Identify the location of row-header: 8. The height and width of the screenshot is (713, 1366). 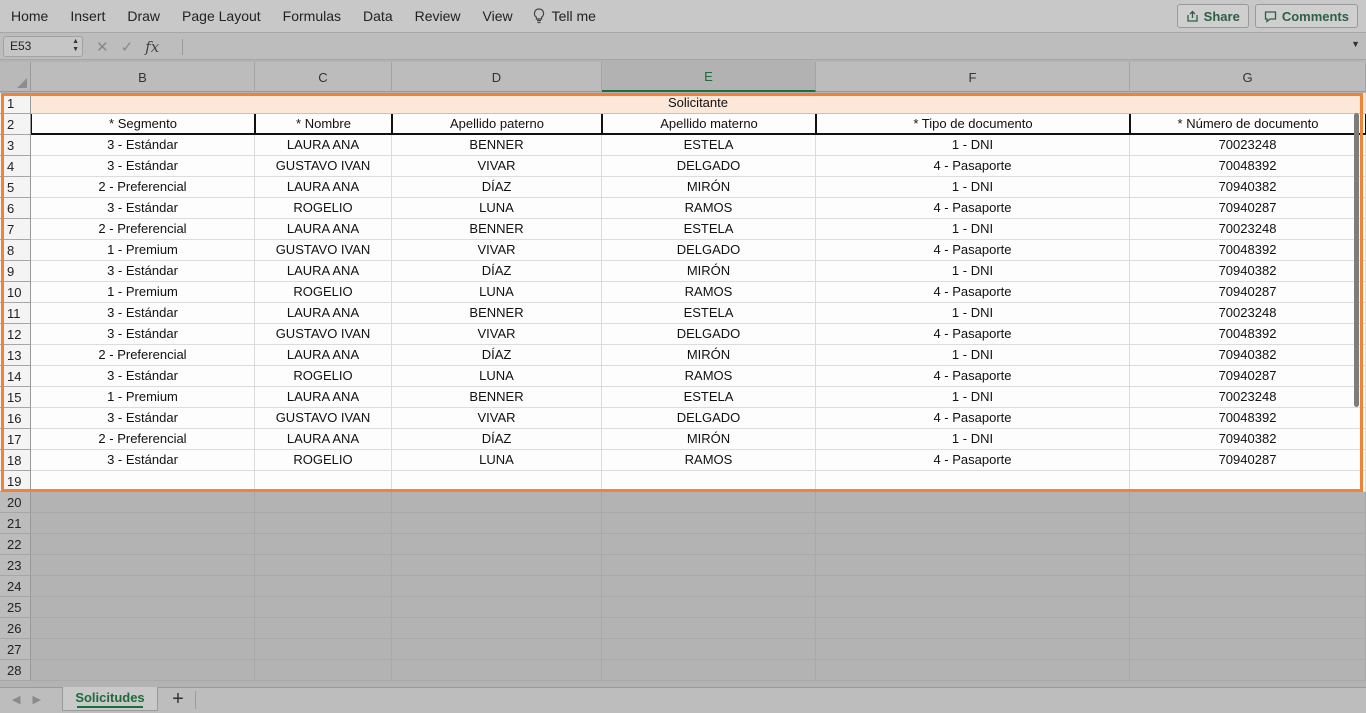
(15, 250).